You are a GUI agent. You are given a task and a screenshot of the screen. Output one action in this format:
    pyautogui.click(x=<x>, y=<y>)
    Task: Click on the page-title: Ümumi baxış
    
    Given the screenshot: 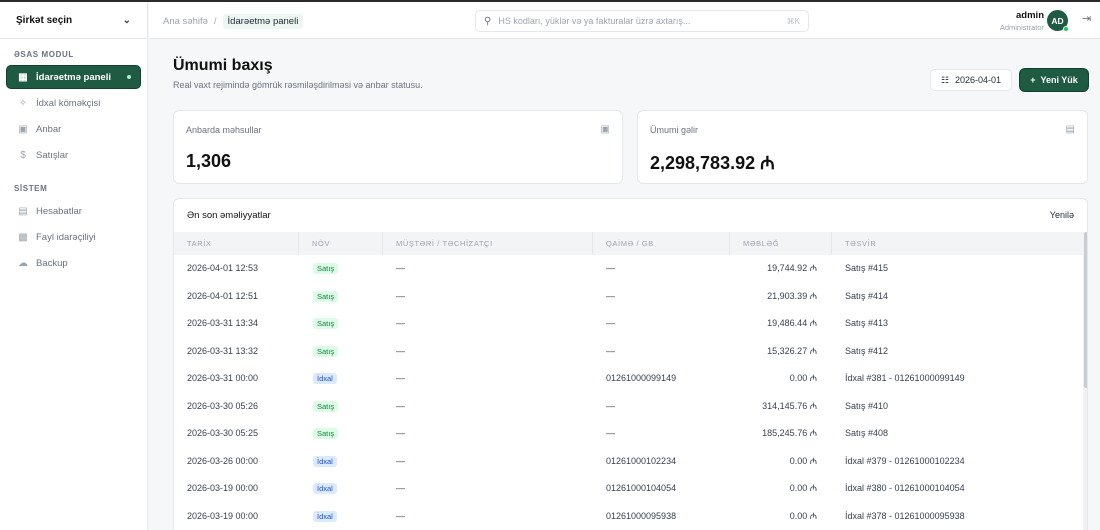 What is the action you would take?
    pyautogui.click(x=223, y=65)
    